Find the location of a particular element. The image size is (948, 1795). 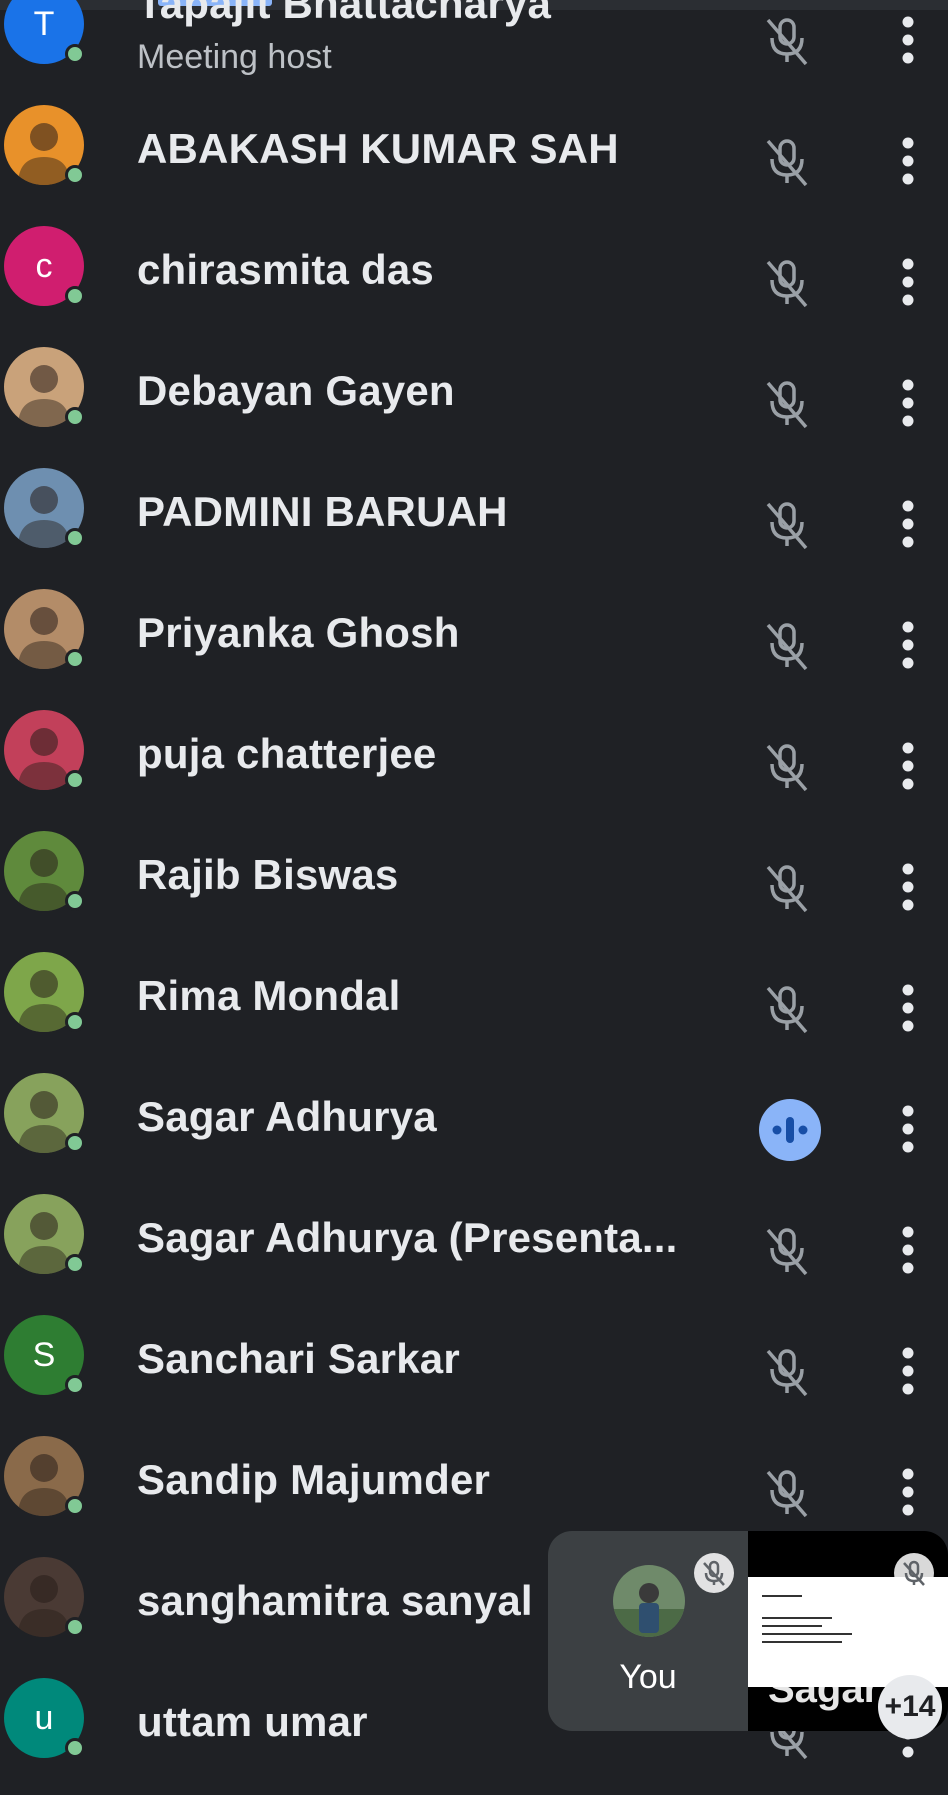

participant-row: Rajib Biswas is located at coordinates (474, 887).